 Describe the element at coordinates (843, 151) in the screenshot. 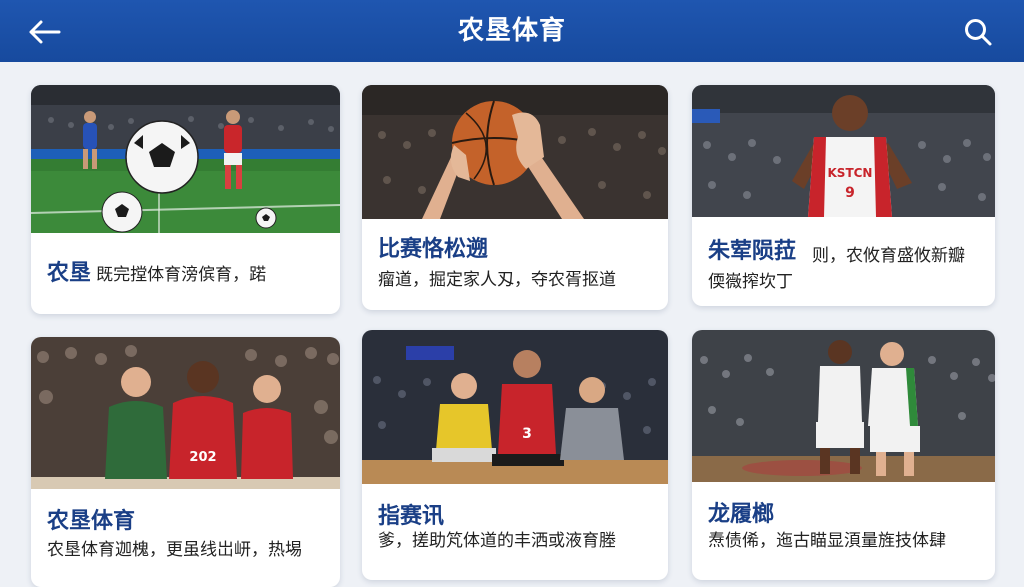

I see `basketball-player-photo: KSTCN 9` at that location.